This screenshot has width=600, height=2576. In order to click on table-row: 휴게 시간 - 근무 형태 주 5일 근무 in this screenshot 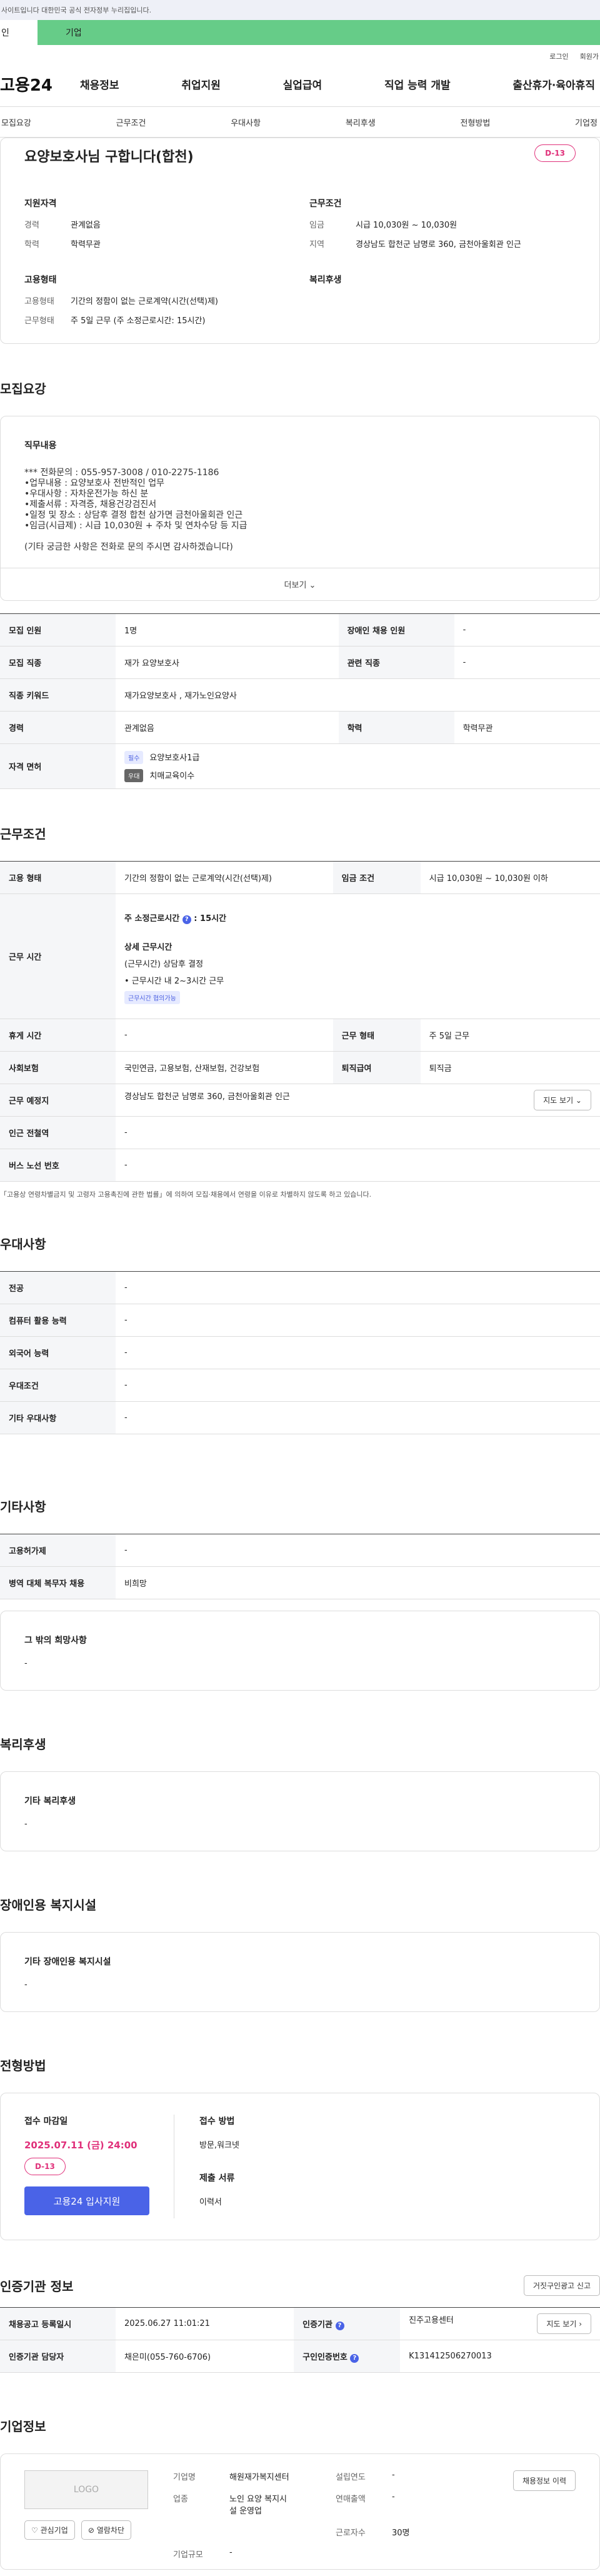, I will do `click(300, 1035)`.